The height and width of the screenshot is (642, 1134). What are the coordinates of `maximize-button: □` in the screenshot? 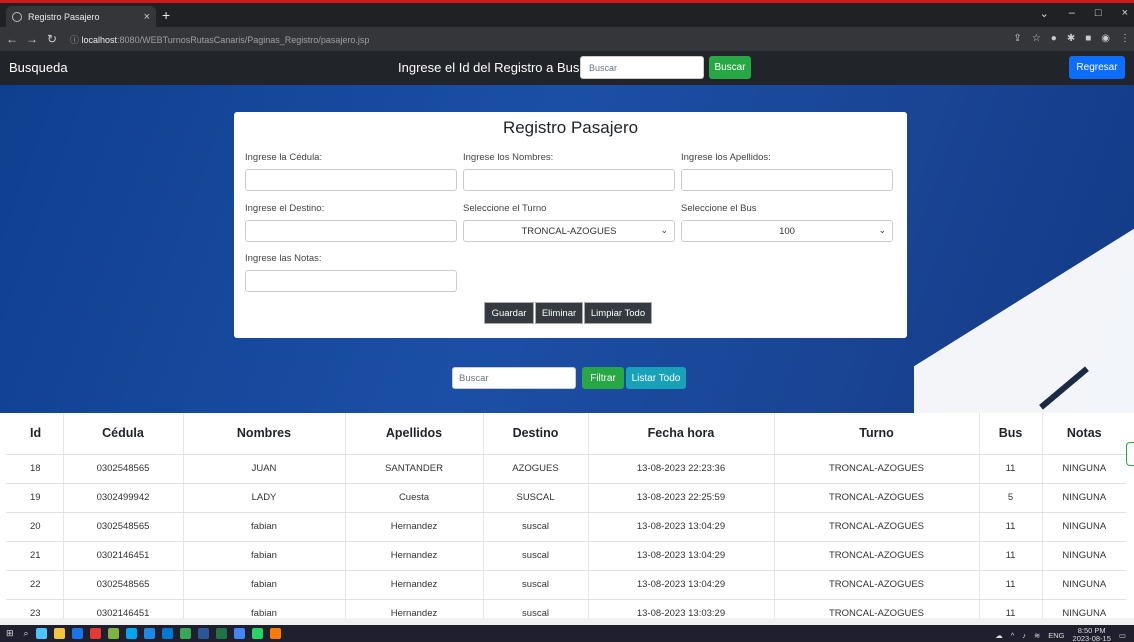 It's located at (1098, 13).